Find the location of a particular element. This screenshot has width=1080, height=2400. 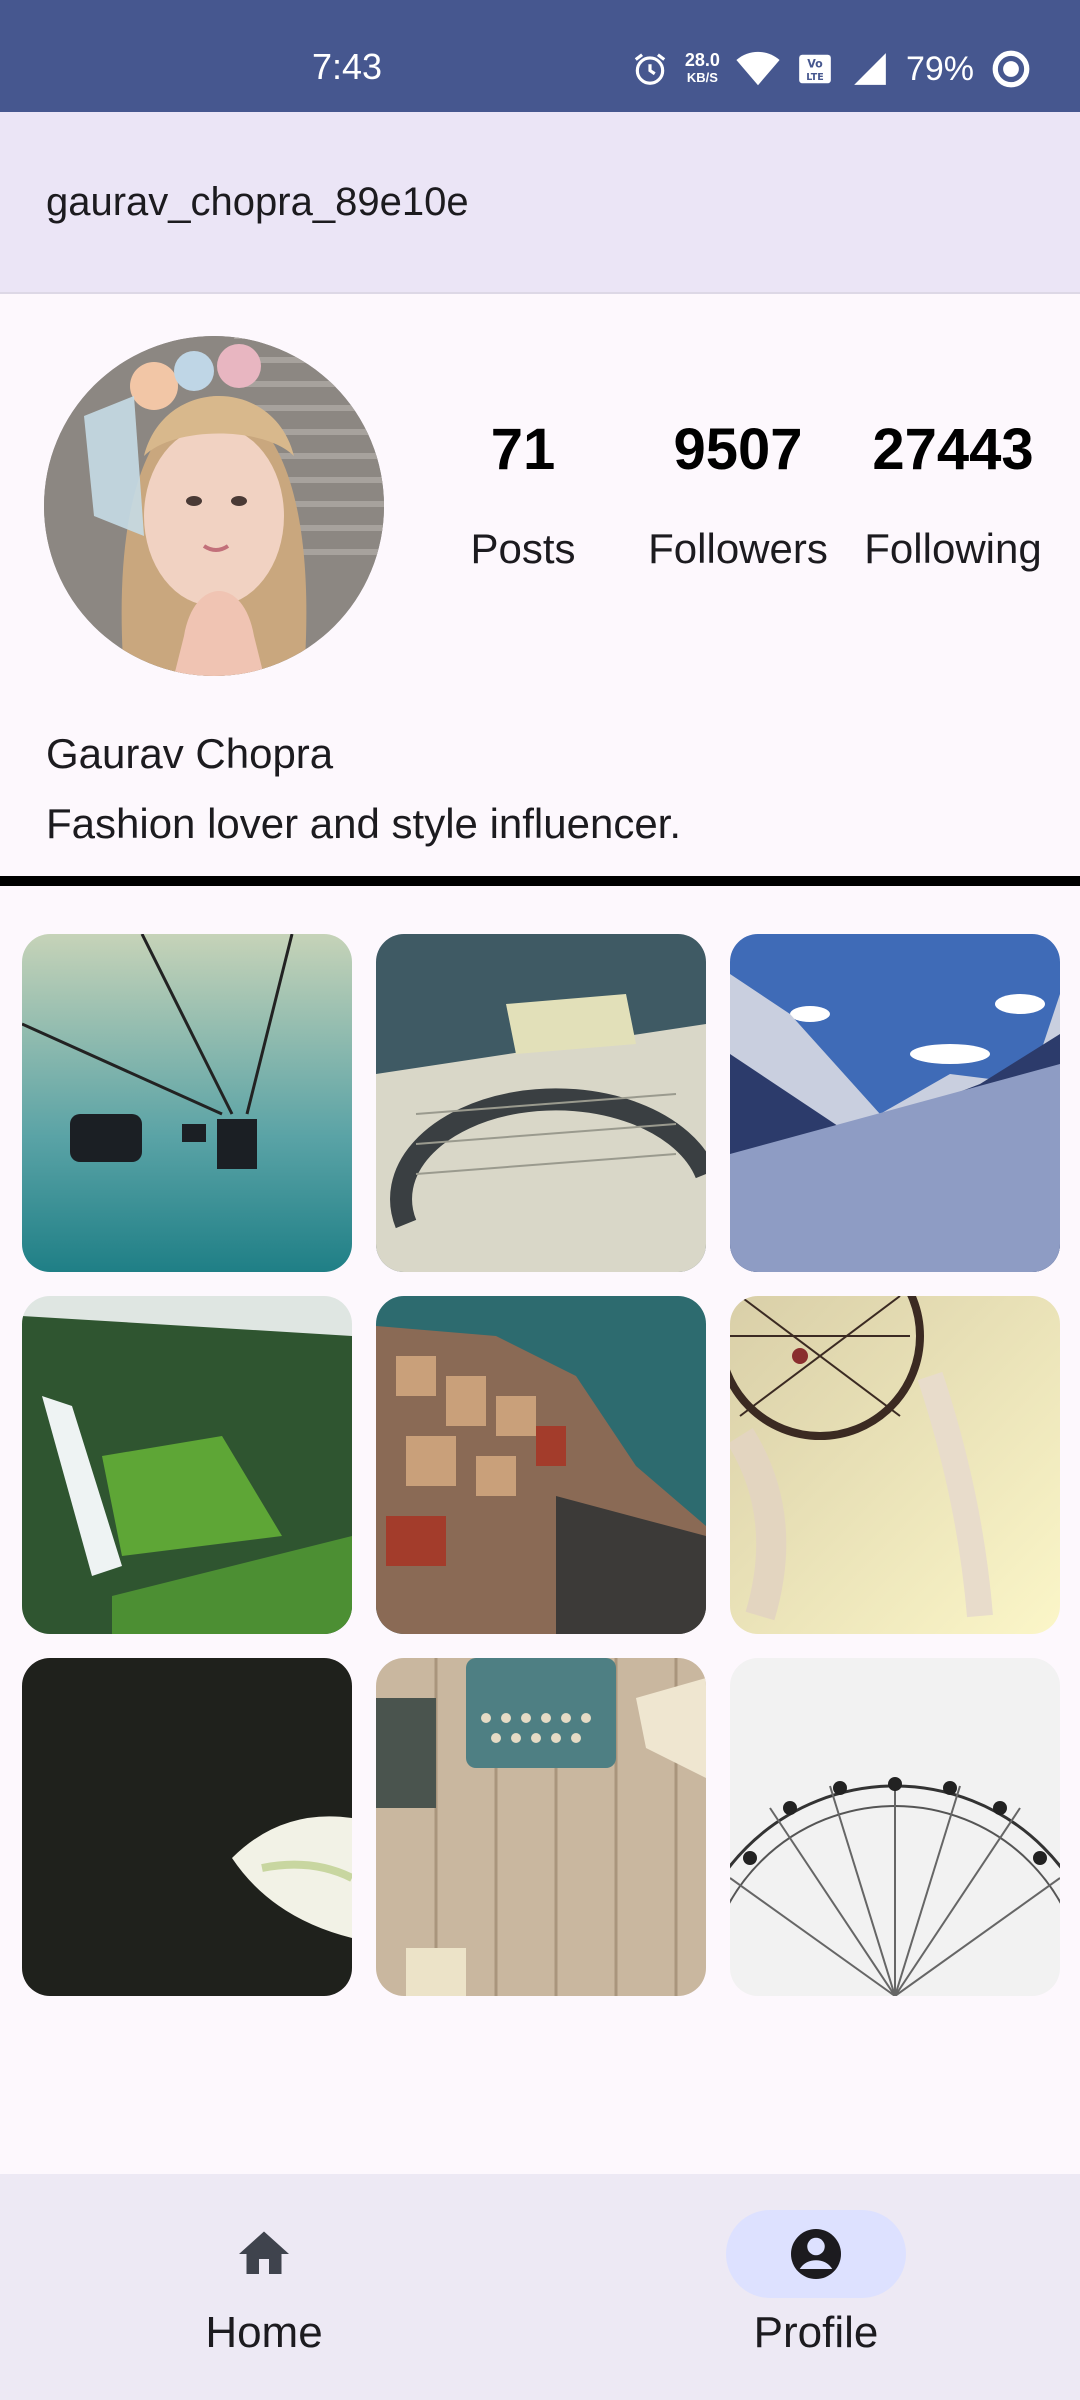

svg-text: Vo is located at coordinates (815, 63).